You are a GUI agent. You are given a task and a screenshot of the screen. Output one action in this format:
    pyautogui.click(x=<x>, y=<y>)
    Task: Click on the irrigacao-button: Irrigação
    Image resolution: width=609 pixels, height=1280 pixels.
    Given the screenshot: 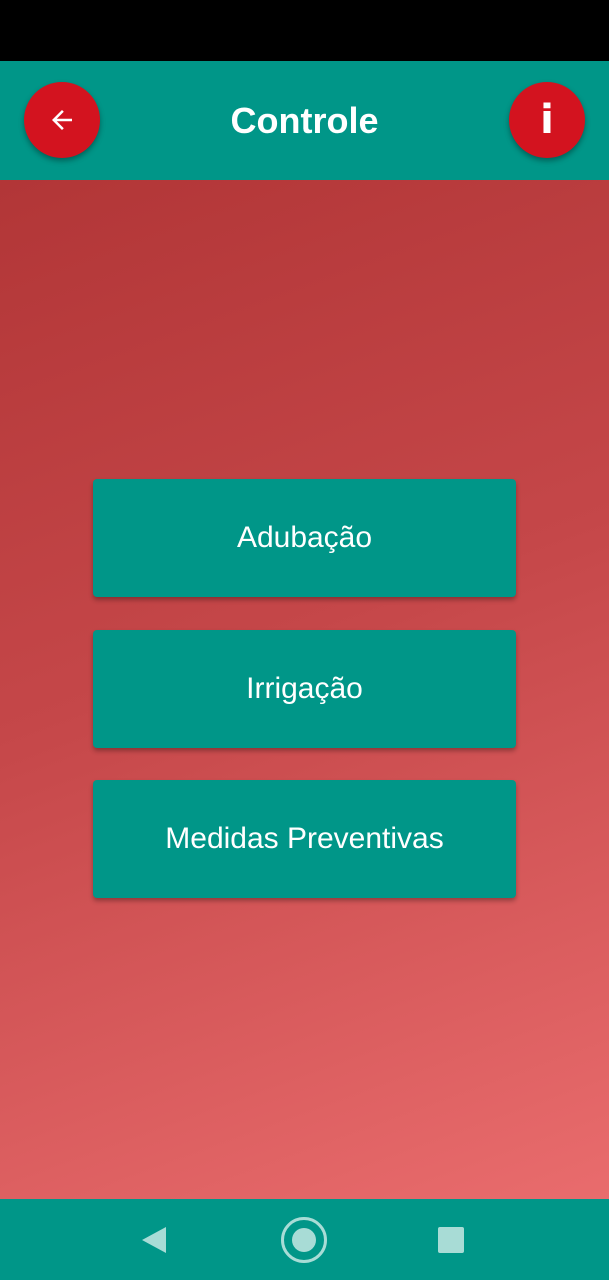 What is the action you would take?
    pyautogui.click(x=304, y=689)
    